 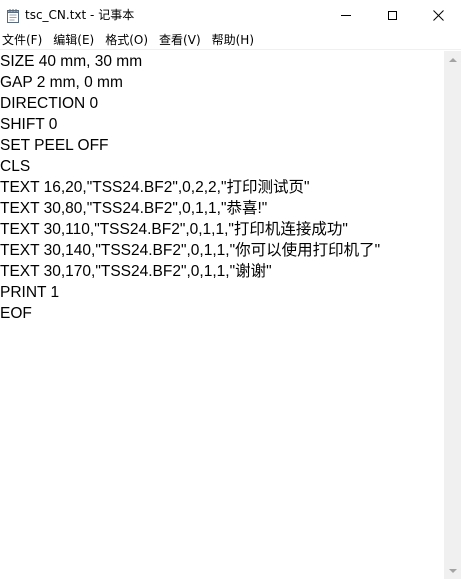 What do you see at coordinates (182, 40) in the screenshot?
I see `menu-view: 查看(V)` at bounding box center [182, 40].